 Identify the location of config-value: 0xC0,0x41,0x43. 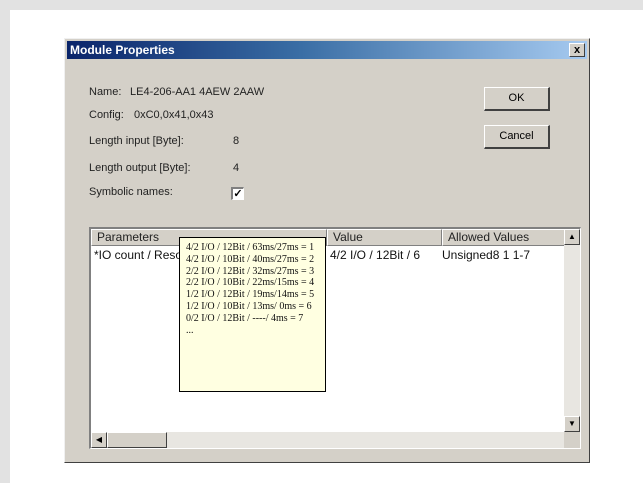
(174, 115).